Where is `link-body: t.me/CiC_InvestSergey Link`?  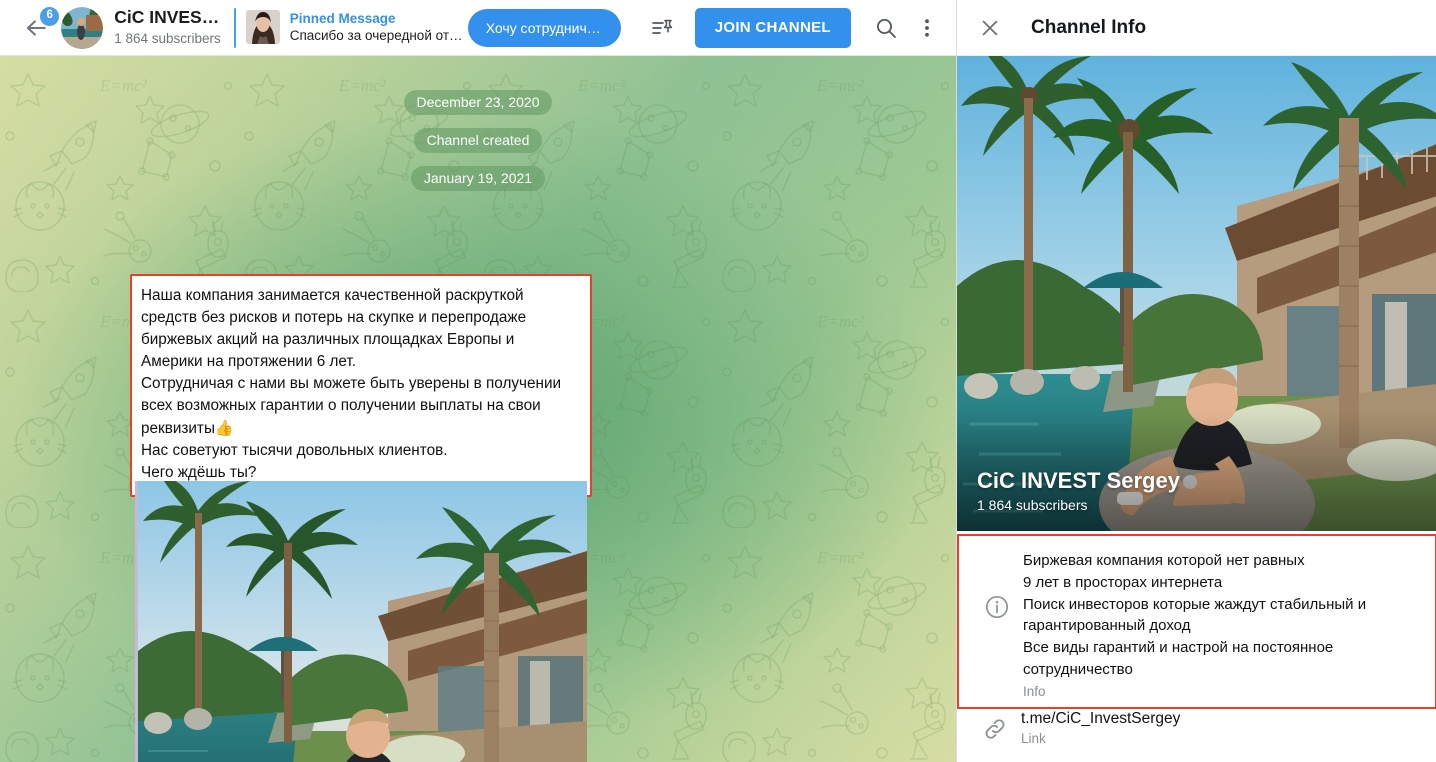 link-body: t.me/CiC_InvestSergey Link is located at coordinates (1219, 728).